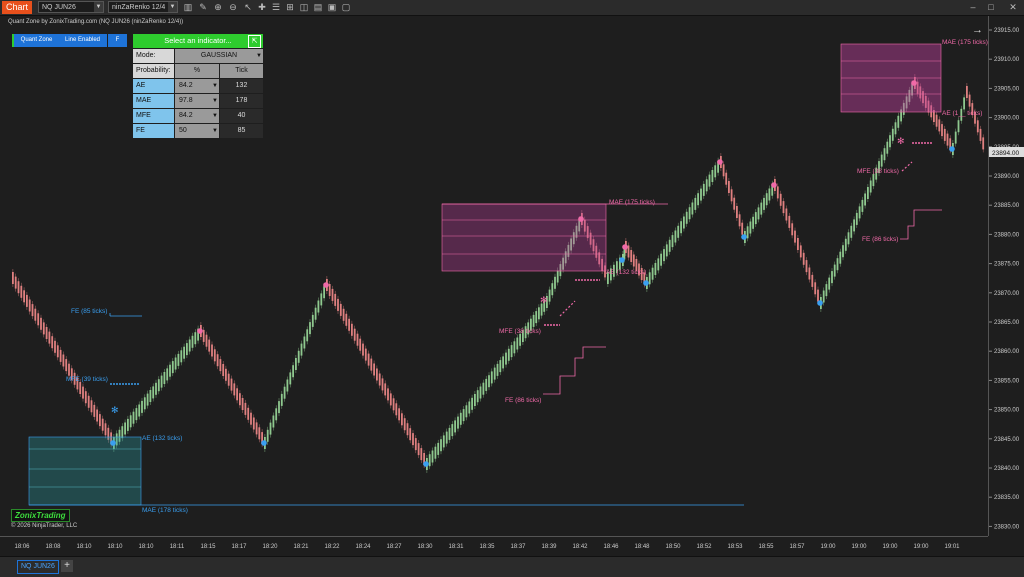  Describe the element at coordinates (290, 7) in the screenshot. I see `data-box-icon: ⊞` at that location.